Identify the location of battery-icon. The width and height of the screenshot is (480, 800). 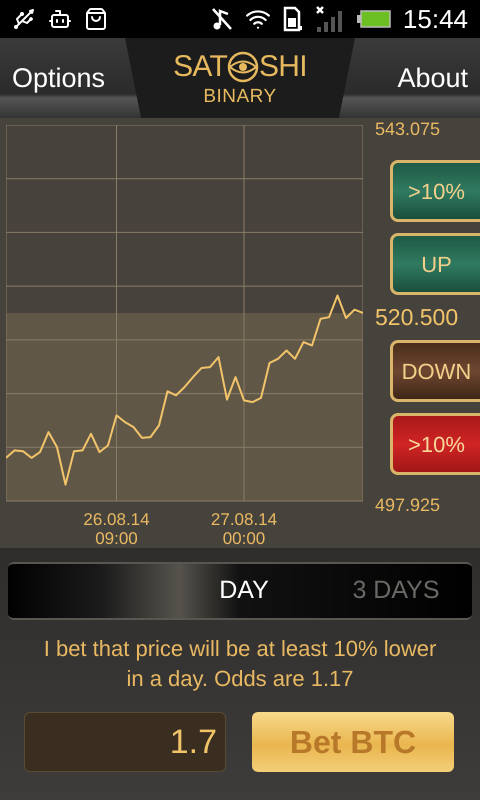
(373, 19).